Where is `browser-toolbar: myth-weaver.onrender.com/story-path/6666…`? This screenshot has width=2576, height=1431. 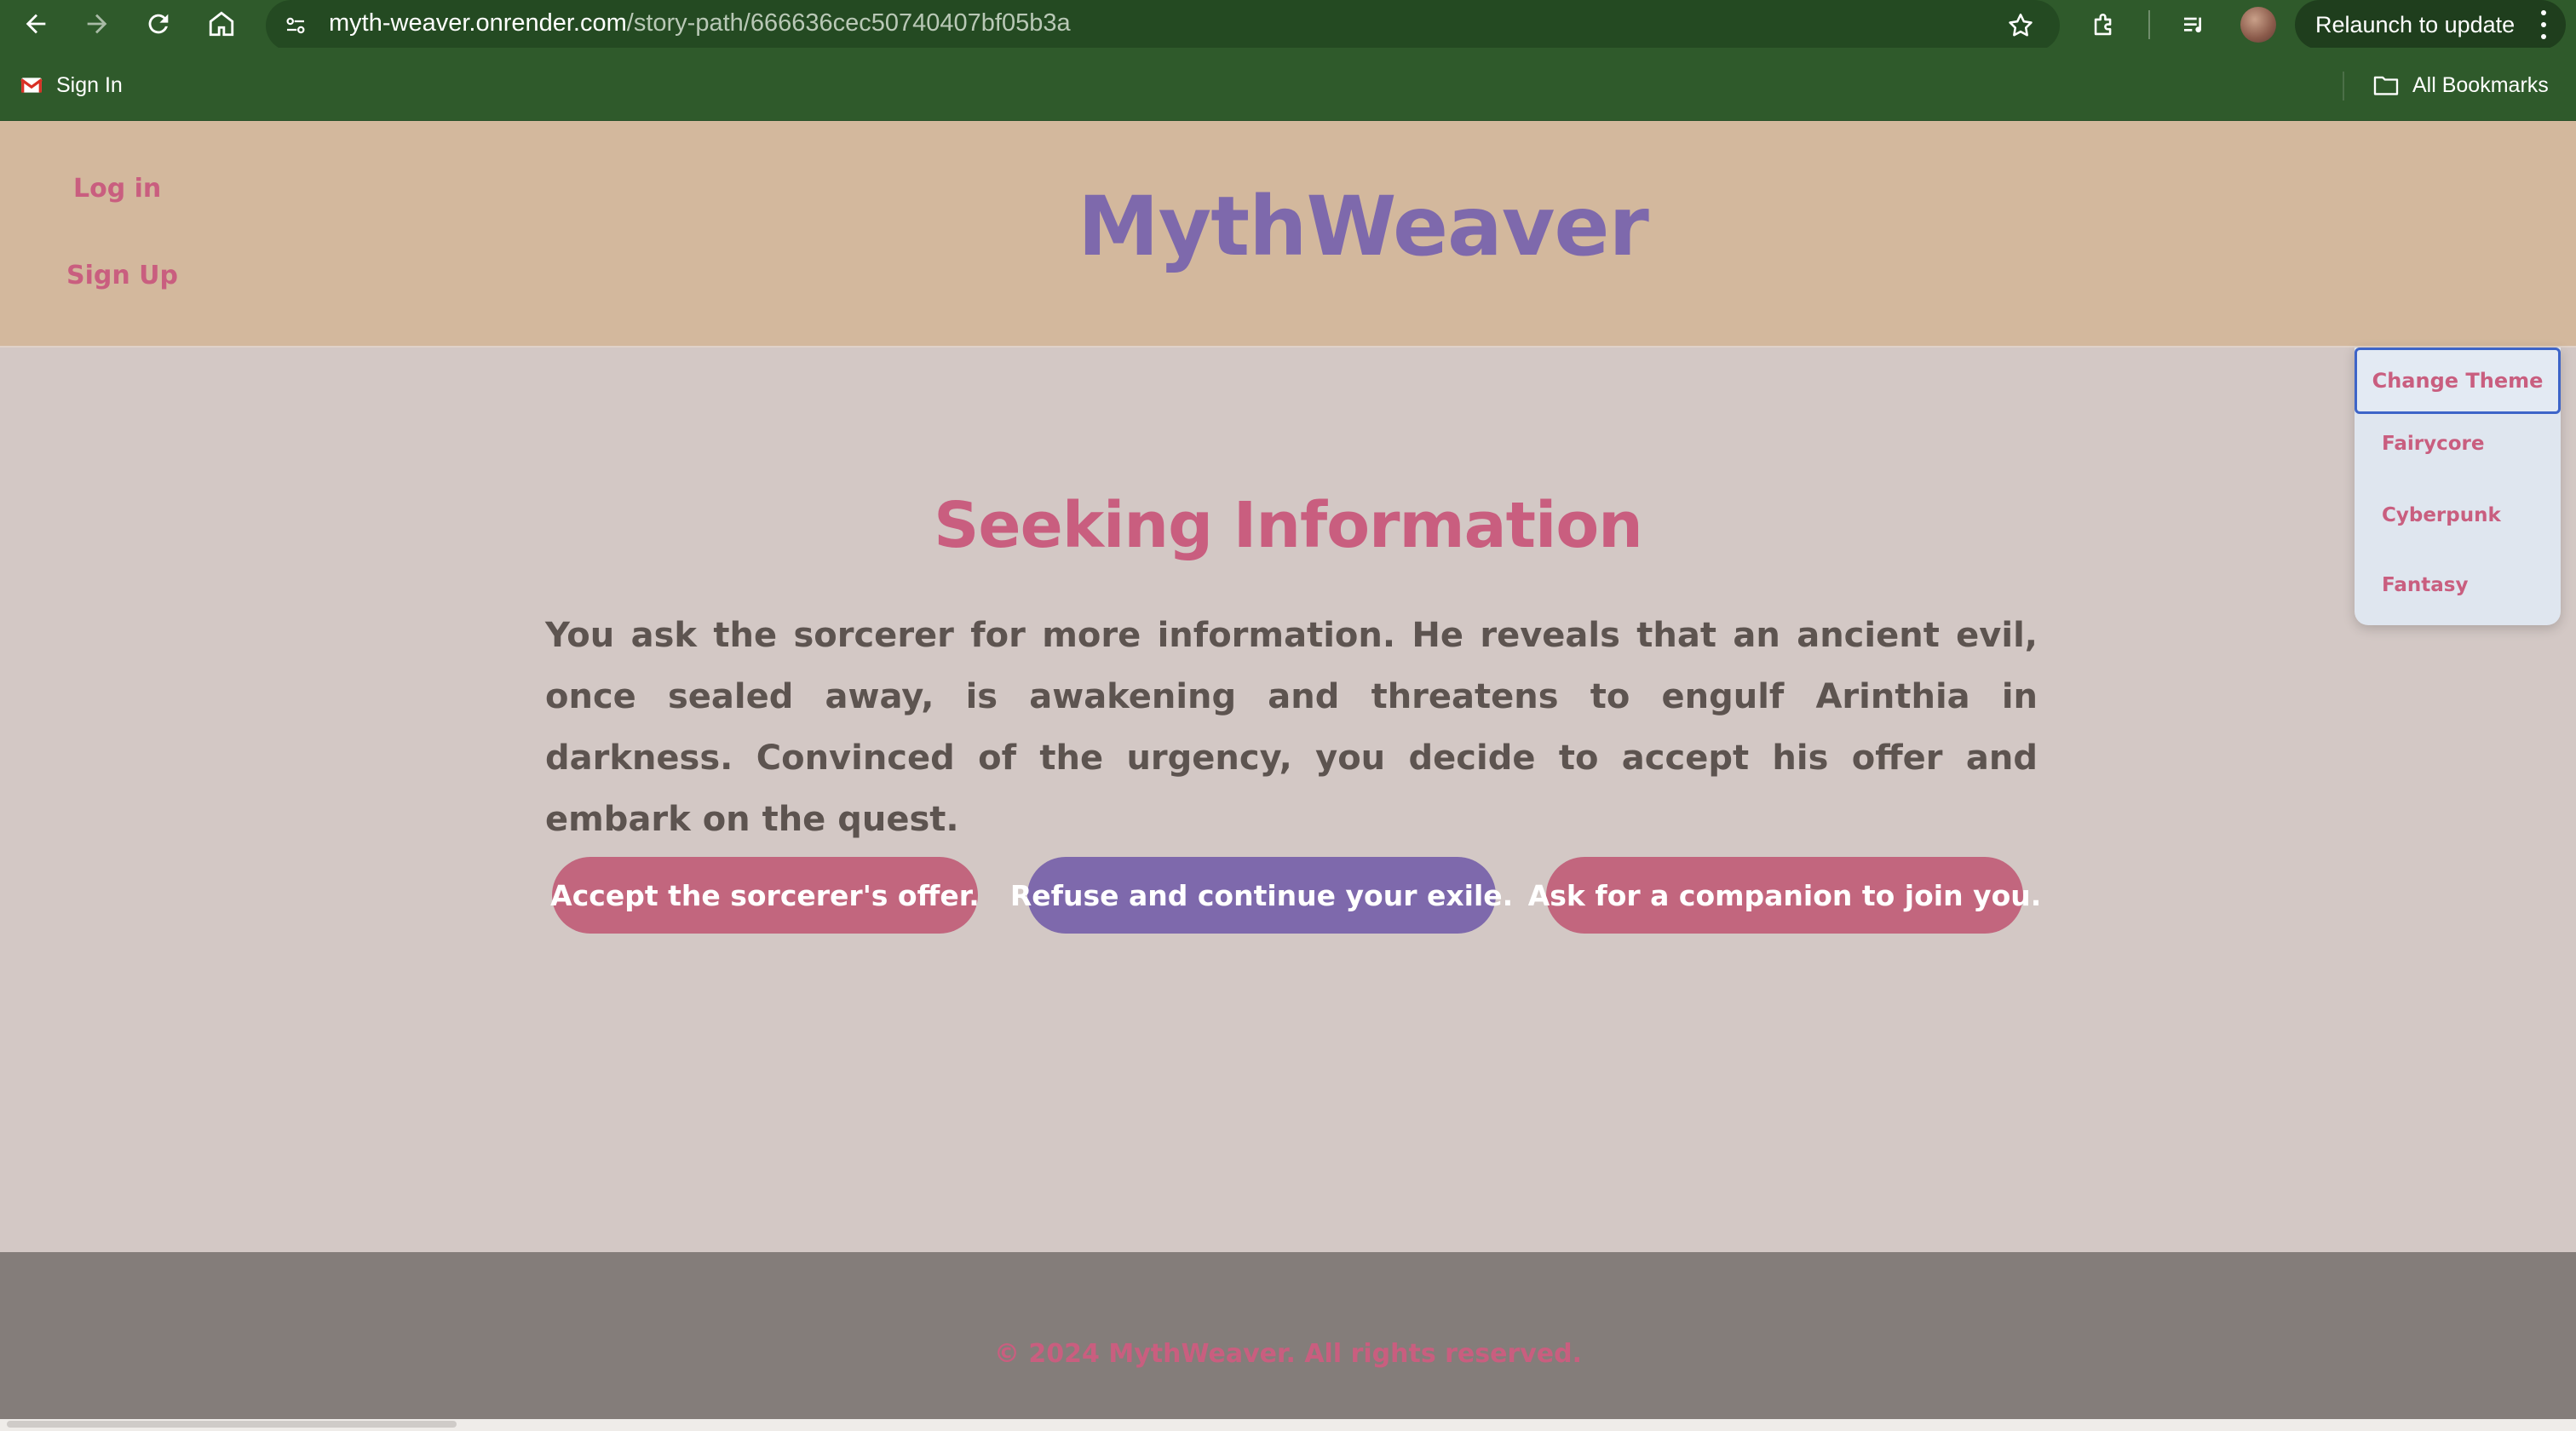 browser-toolbar: myth-weaver.onrender.com/story-path/6666… is located at coordinates (1288, 25).